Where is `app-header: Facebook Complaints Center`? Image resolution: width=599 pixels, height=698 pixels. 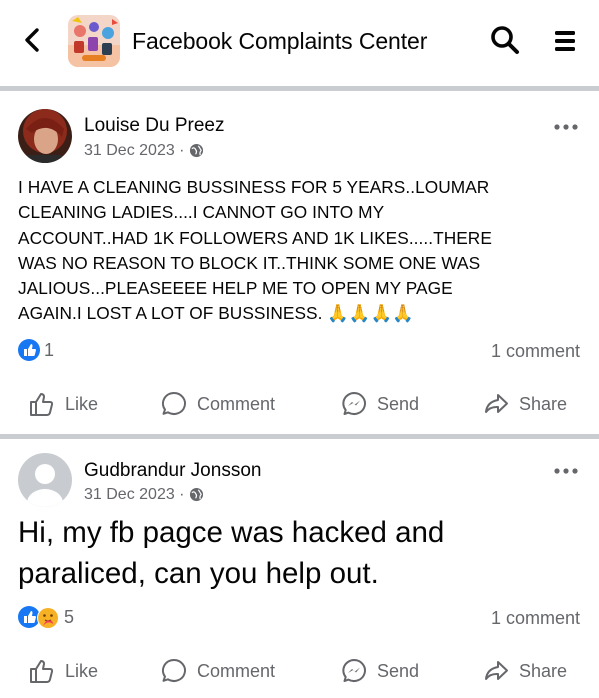 app-header: Facebook Complaints Center is located at coordinates (299, 43).